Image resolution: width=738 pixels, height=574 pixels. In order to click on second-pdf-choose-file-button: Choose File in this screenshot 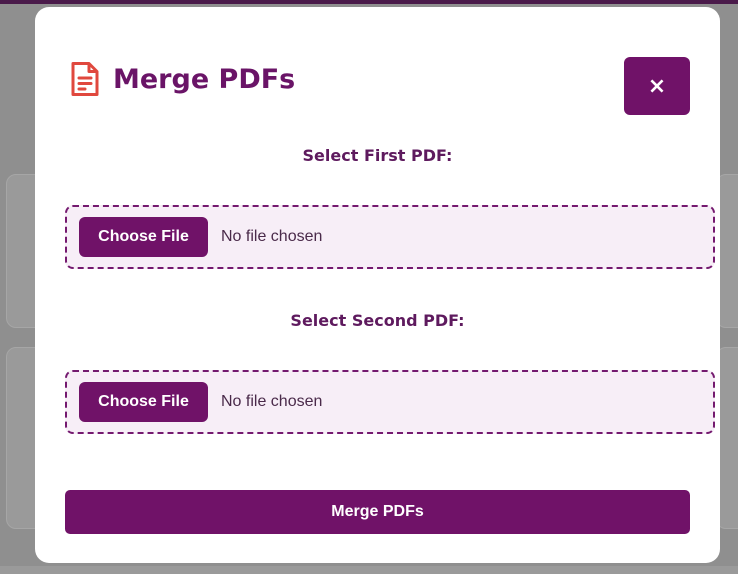, I will do `click(143, 402)`.